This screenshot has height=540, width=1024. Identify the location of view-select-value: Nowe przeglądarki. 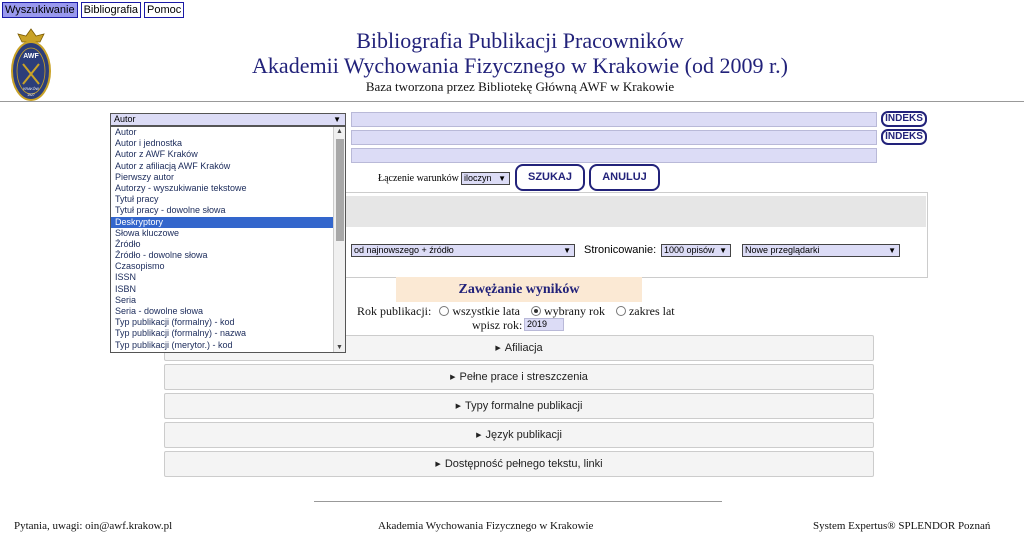
(782, 250).